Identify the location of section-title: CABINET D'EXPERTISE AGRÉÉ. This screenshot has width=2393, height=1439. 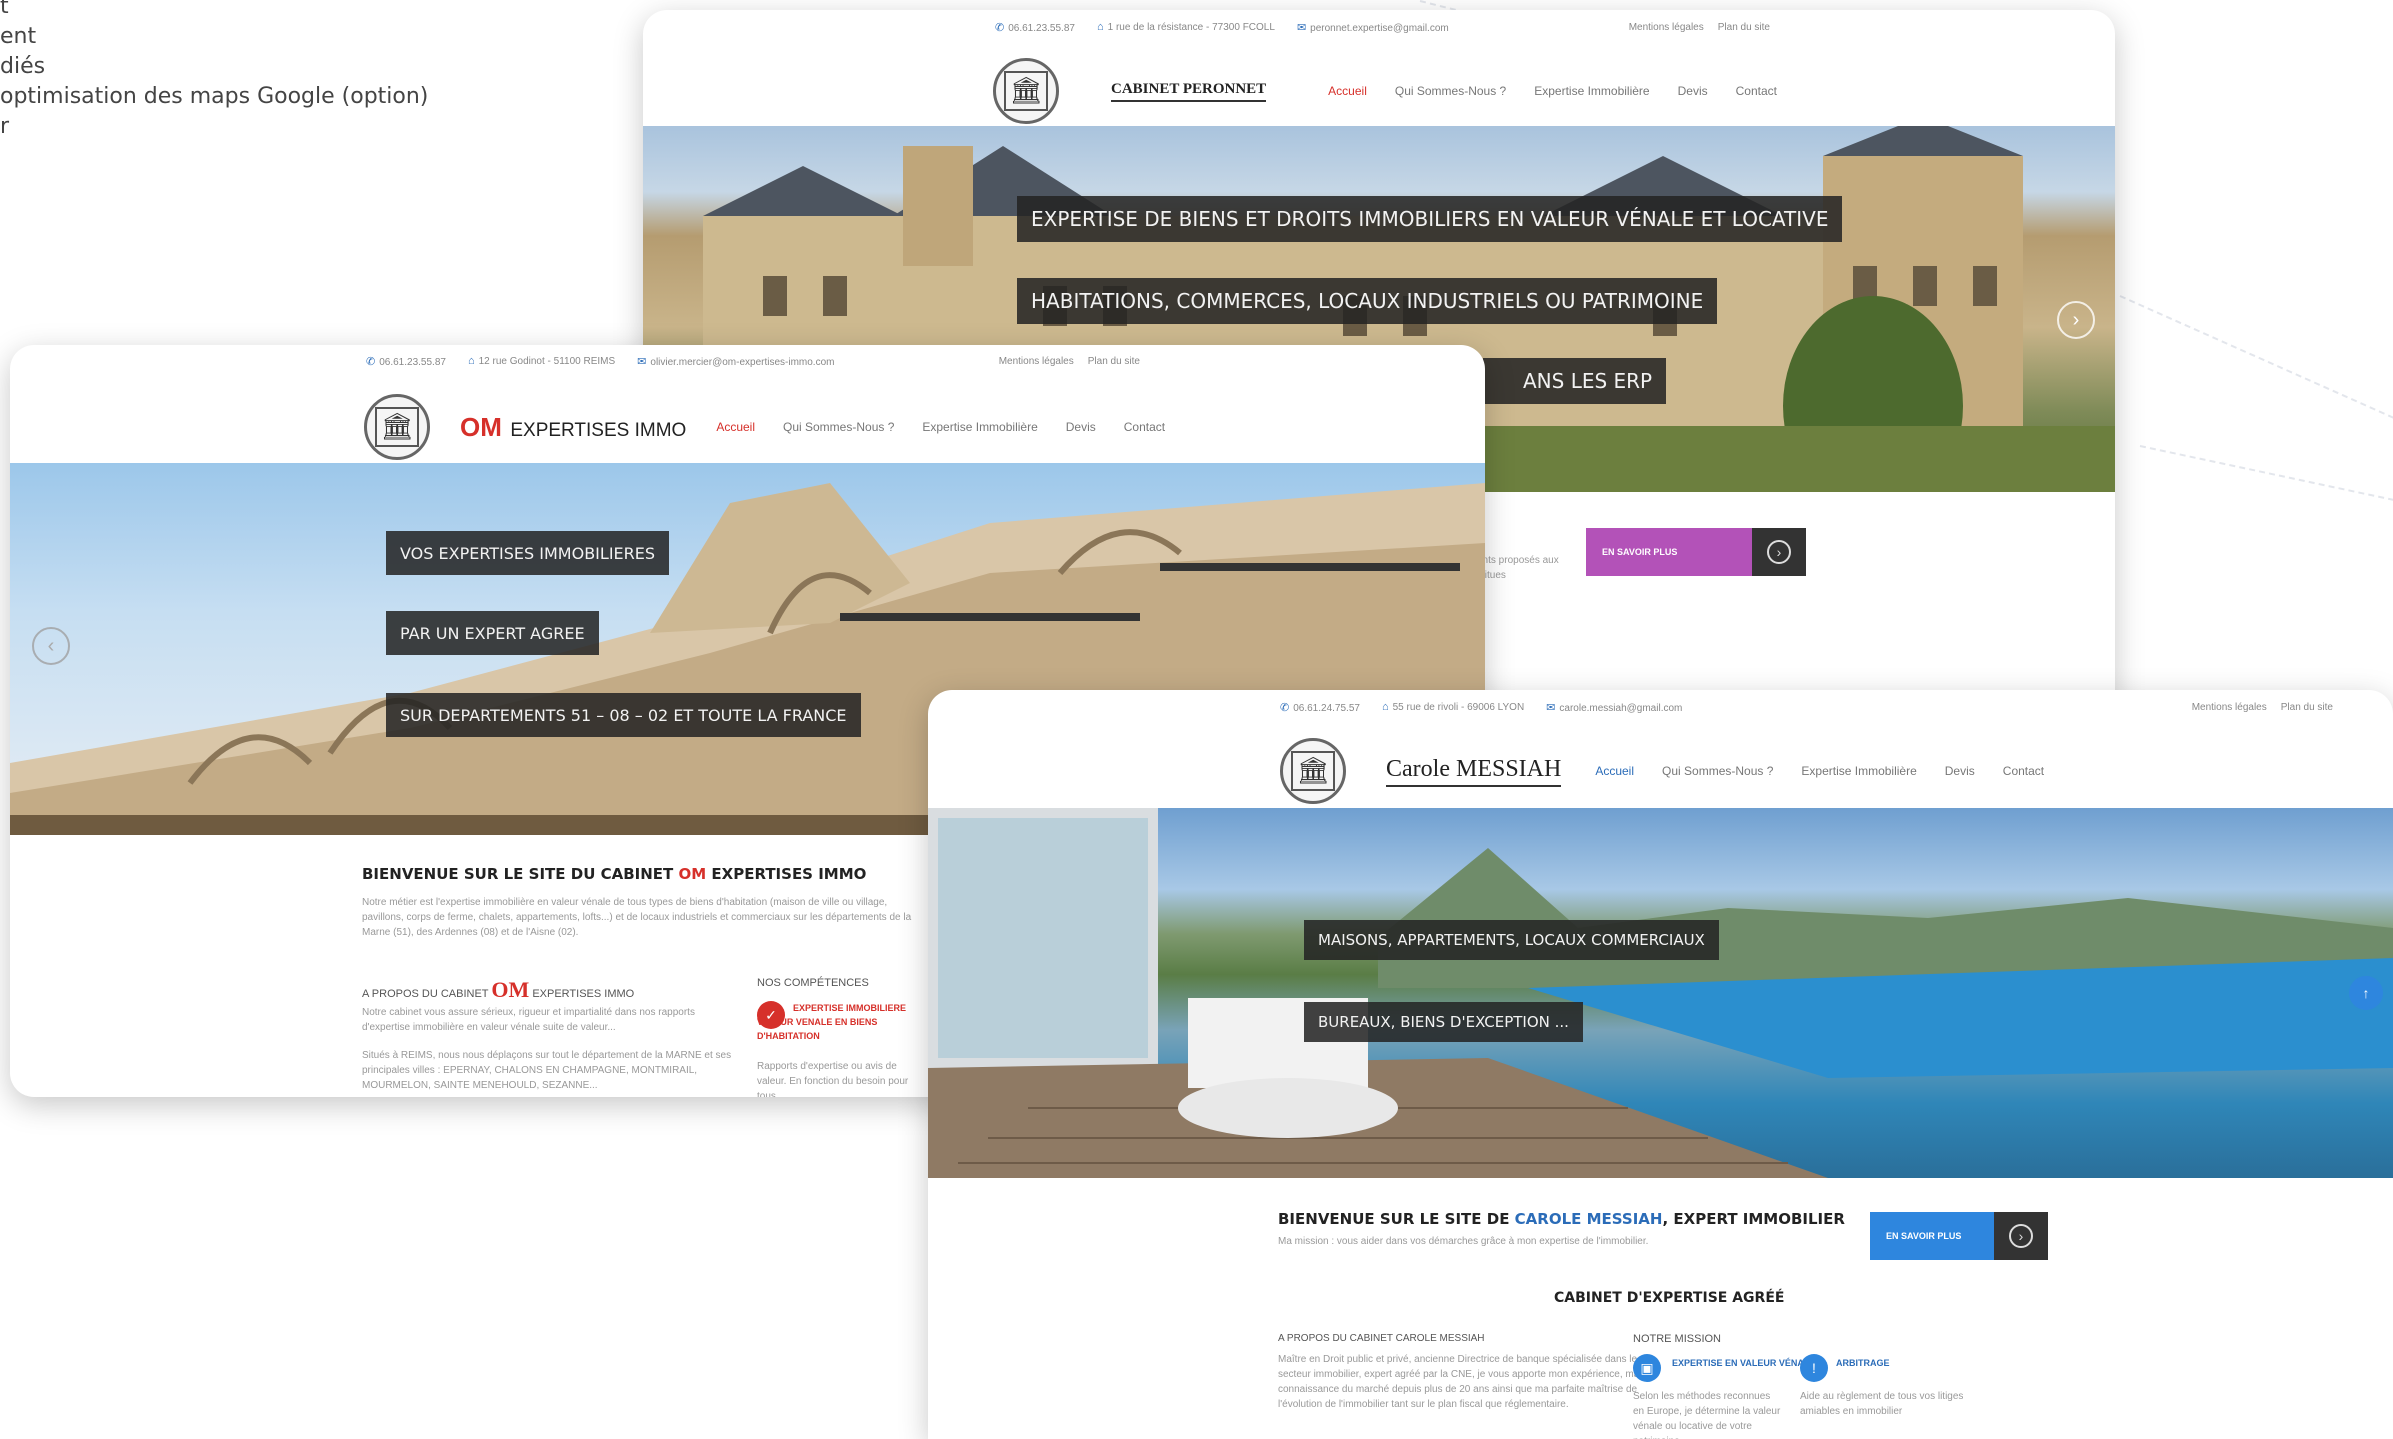
(1669, 1298).